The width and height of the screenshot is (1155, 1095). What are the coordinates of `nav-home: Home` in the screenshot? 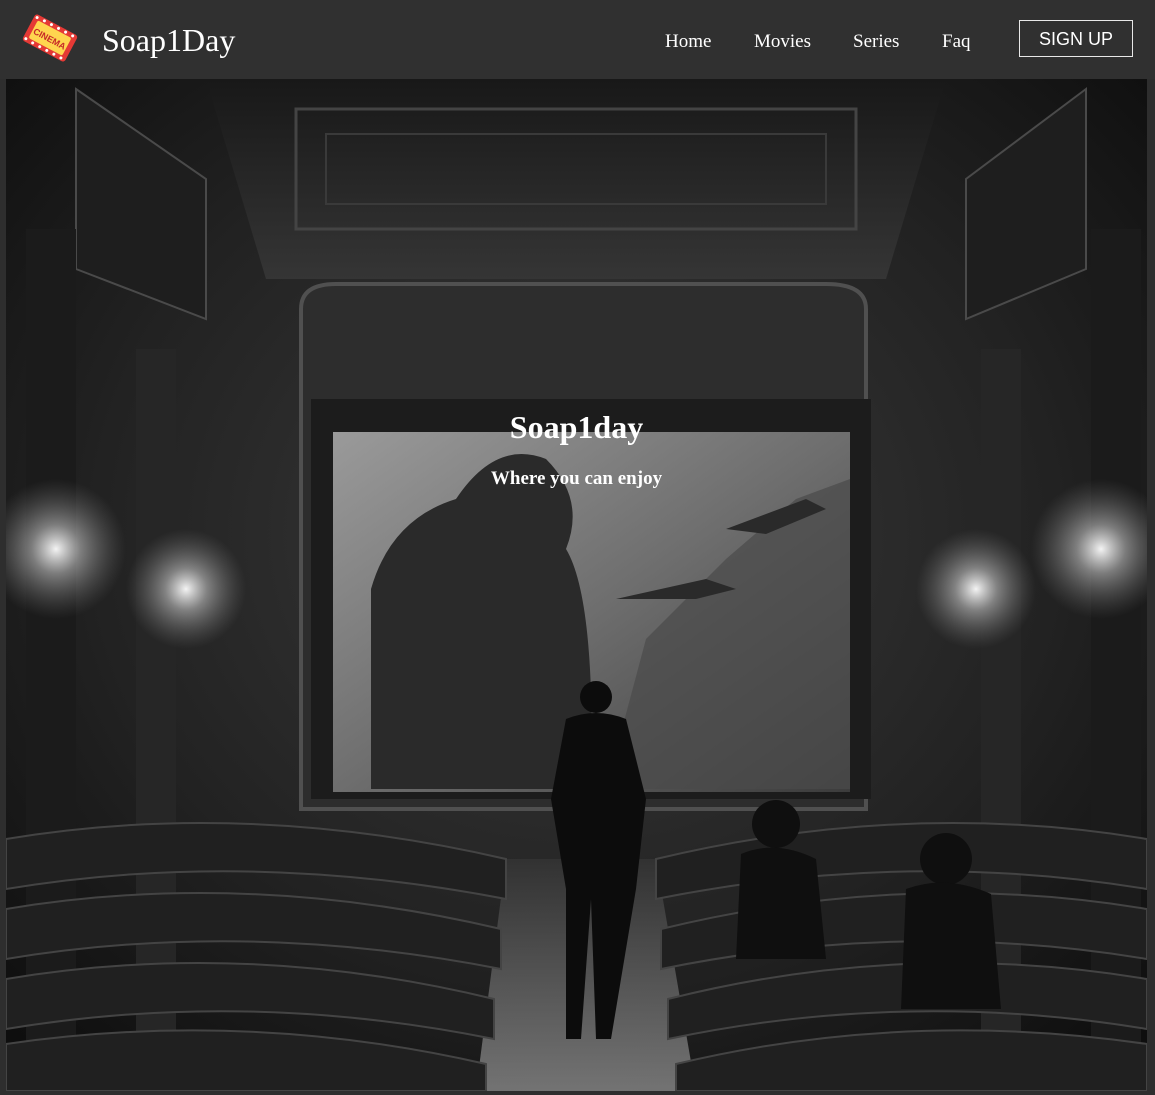 It's located at (688, 42).